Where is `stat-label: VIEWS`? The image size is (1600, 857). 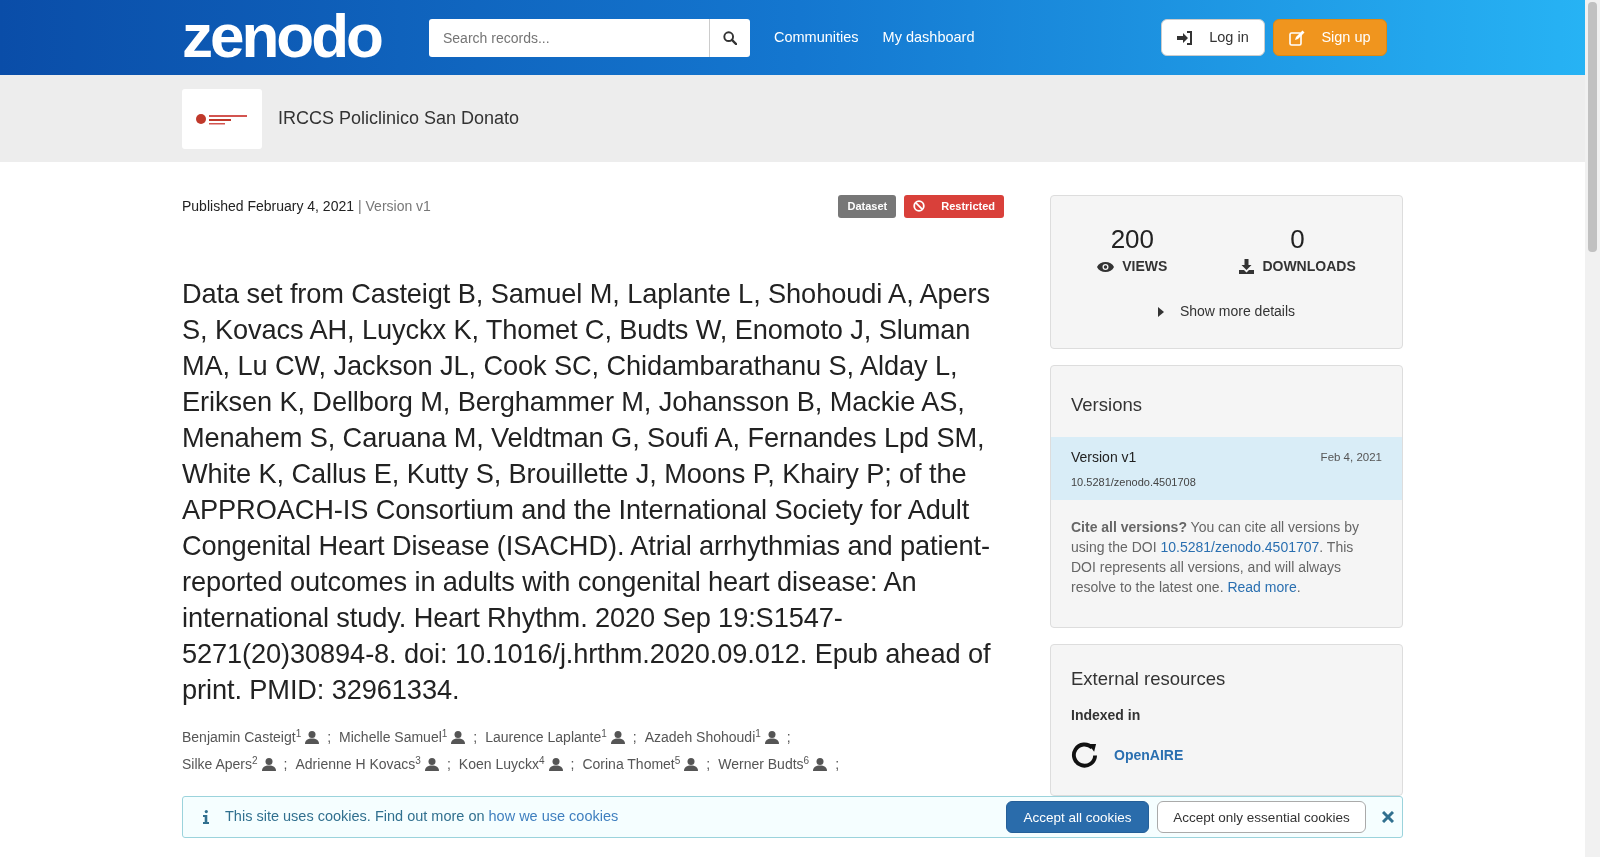 stat-label: VIEWS is located at coordinates (1145, 266).